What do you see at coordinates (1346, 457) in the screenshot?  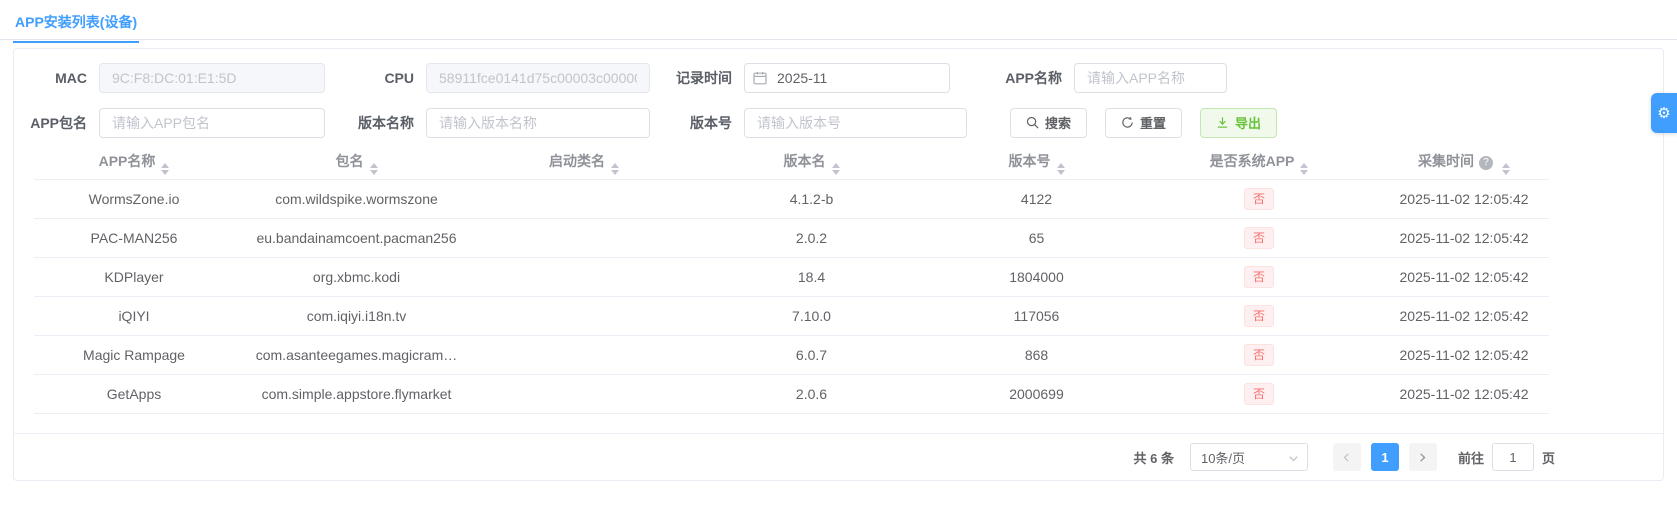 I see `prev-page-button` at bounding box center [1346, 457].